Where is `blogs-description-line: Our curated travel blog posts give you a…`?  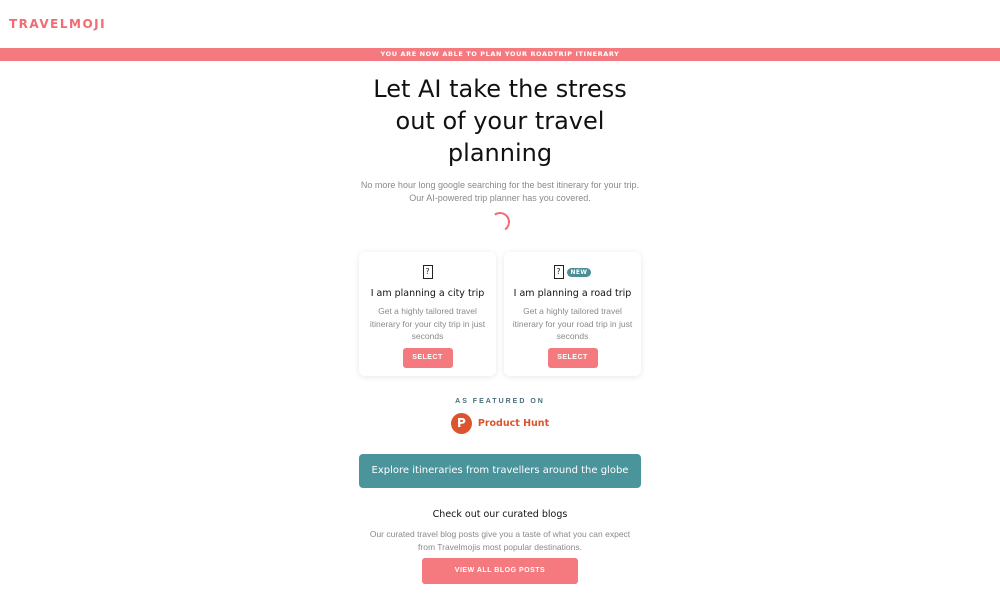 blogs-description-line: Our curated travel blog posts give you a… is located at coordinates (500, 534).